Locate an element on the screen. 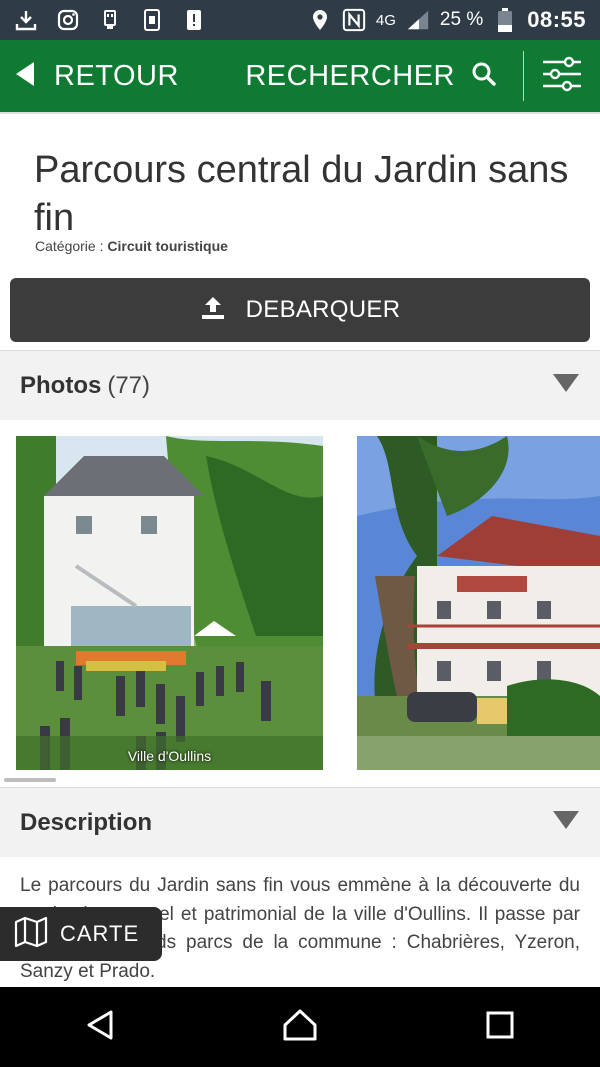 This screenshot has height=1067, width=600. usb-icon is located at coordinates (110, 20).